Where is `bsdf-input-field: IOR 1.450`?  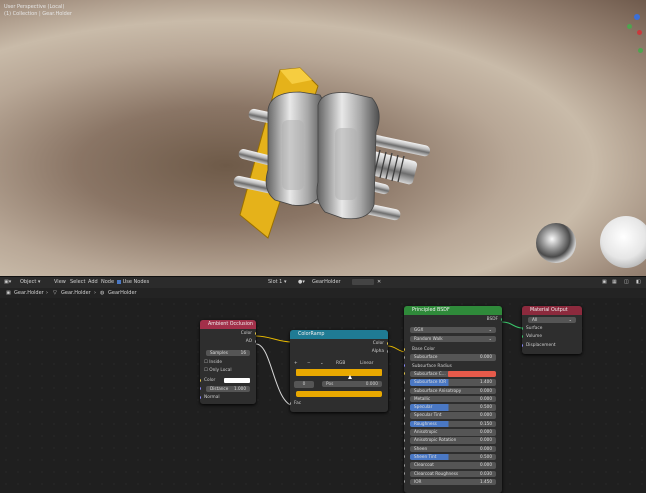
bsdf-input-field: IOR 1.450 is located at coordinates (453, 482).